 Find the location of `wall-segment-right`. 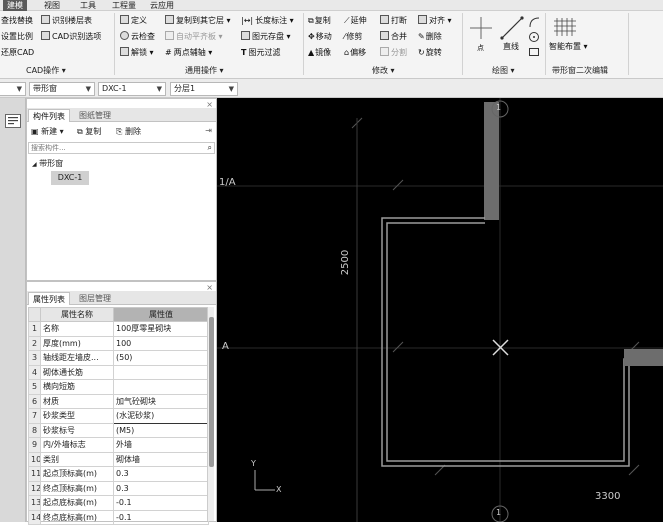

wall-segment-right is located at coordinates (643, 357).